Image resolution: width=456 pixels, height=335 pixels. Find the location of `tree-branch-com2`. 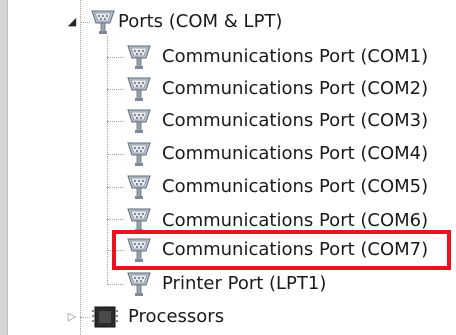

tree-branch-com2 is located at coordinates (115, 89).